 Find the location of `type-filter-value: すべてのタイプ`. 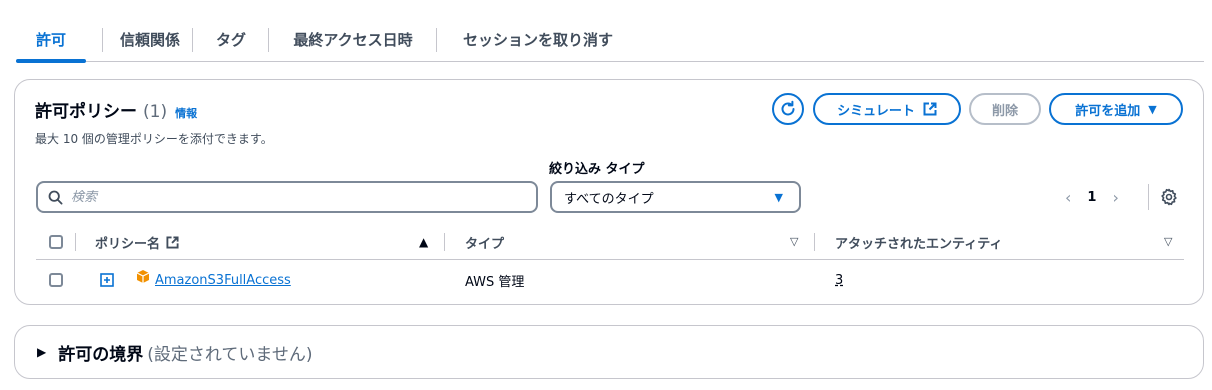

type-filter-value: すべてのタイプ is located at coordinates (609, 199).